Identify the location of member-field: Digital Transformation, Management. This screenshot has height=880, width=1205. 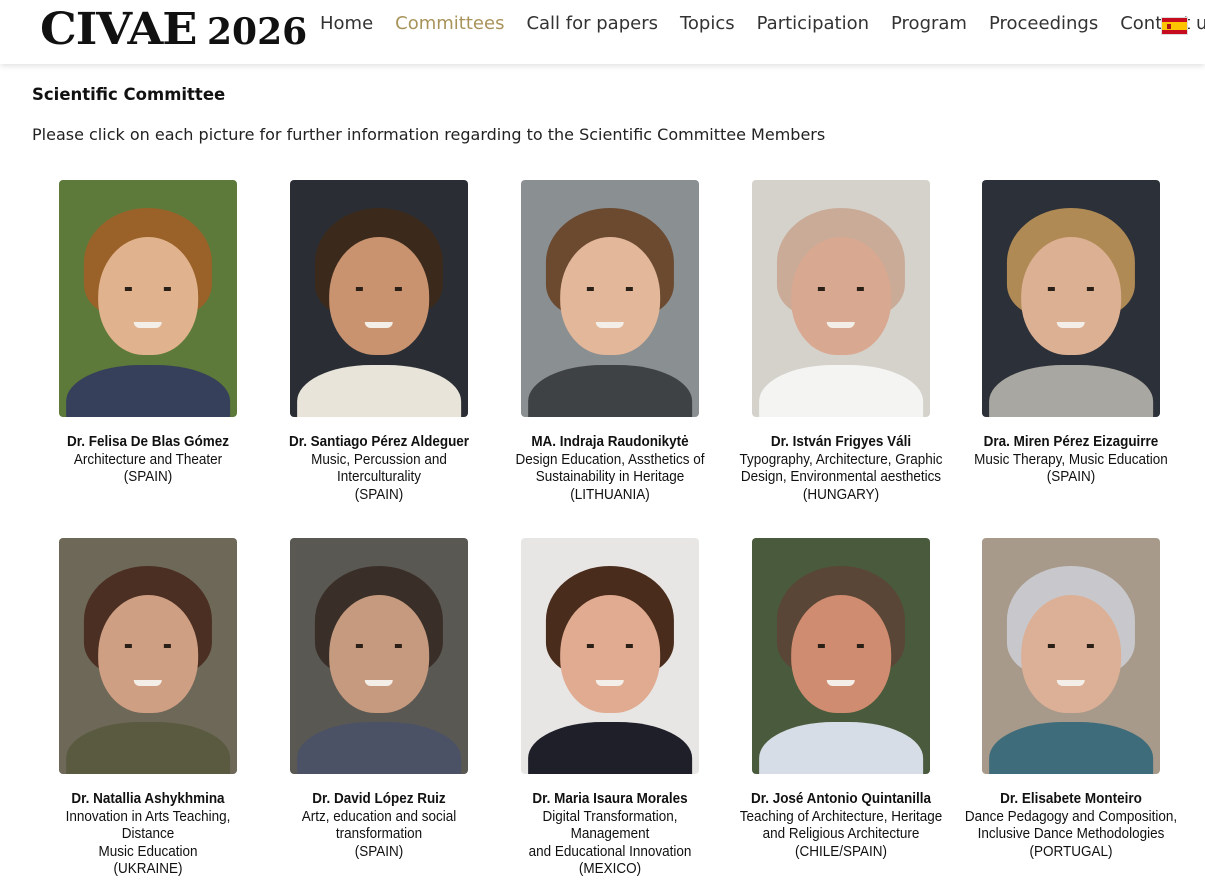
(610, 825).